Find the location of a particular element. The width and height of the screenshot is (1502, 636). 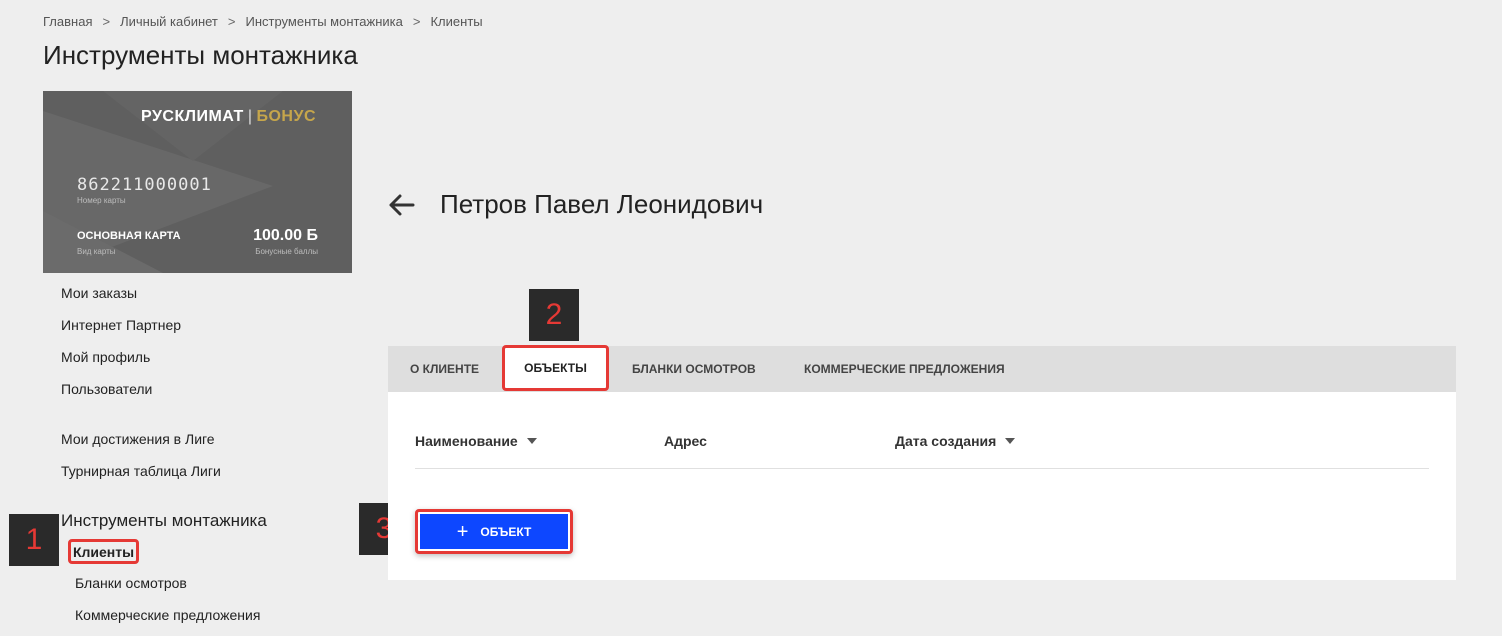

column-header-created: Дата создания is located at coordinates (955, 441).